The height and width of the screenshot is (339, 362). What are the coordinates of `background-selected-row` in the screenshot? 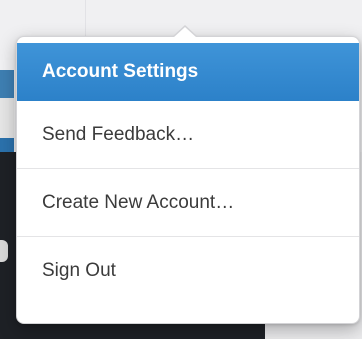 It's located at (7, 84).